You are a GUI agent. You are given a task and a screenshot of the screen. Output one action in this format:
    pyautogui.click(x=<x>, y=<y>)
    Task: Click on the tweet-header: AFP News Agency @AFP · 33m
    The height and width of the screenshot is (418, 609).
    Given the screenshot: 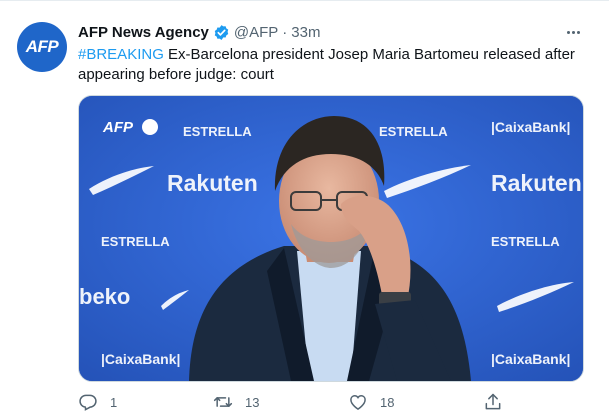 What is the action you would take?
    pyautogui.click(x=199, y=32)
    